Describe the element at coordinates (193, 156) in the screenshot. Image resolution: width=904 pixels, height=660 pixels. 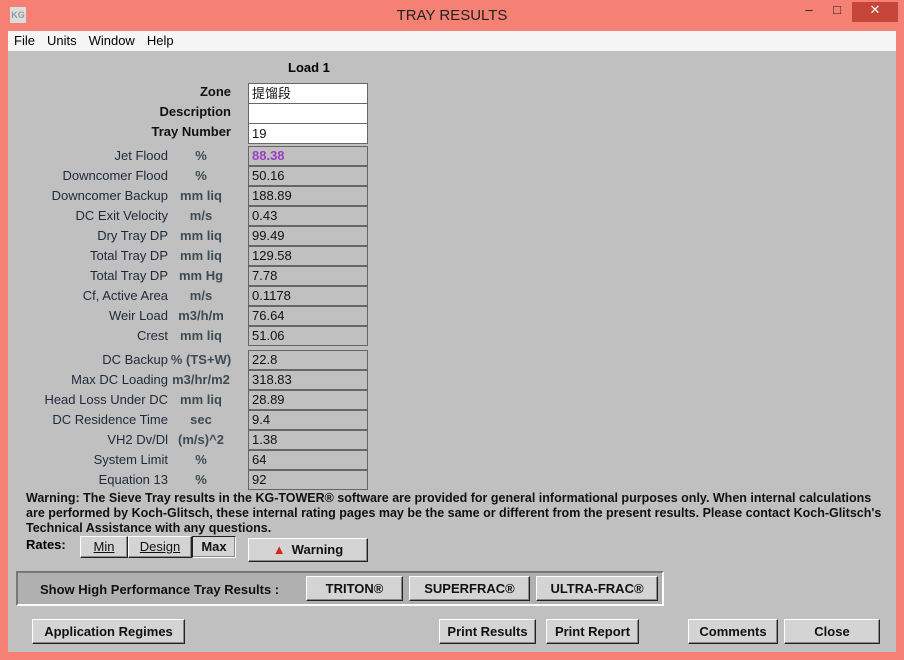
I see `result-row: Jet Flood% 88.38` at that location.